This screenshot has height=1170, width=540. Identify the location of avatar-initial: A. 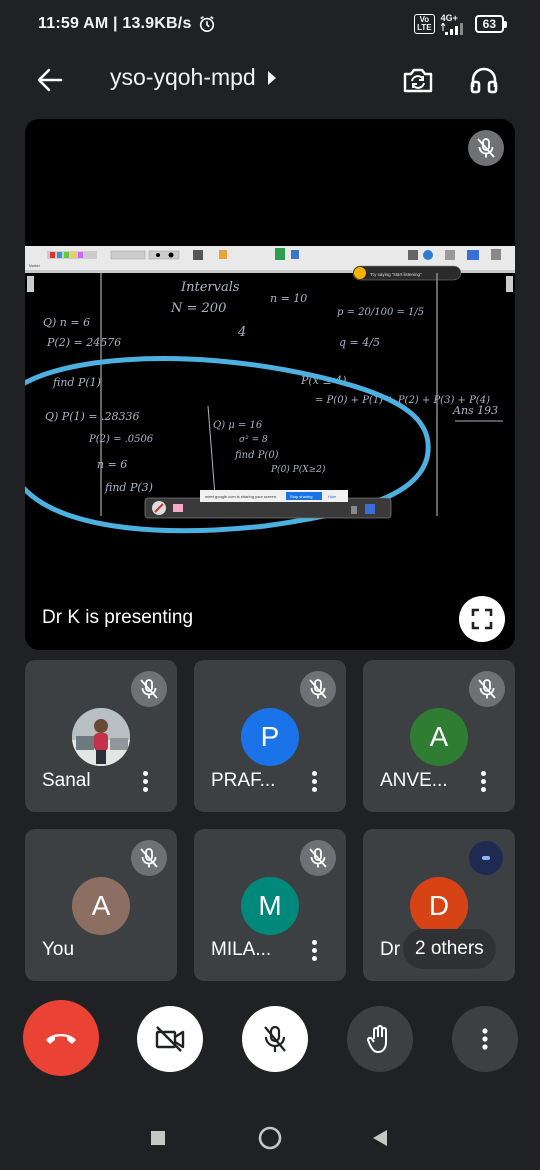
(439, 736).